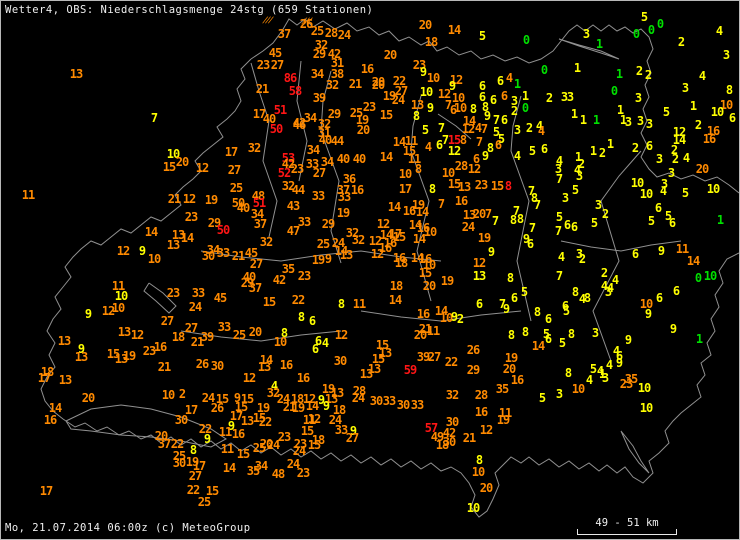  What do you see at coordinates (293, 231) in the screenshot?
I see `station-value: 47` at bounding box center [293, 231].